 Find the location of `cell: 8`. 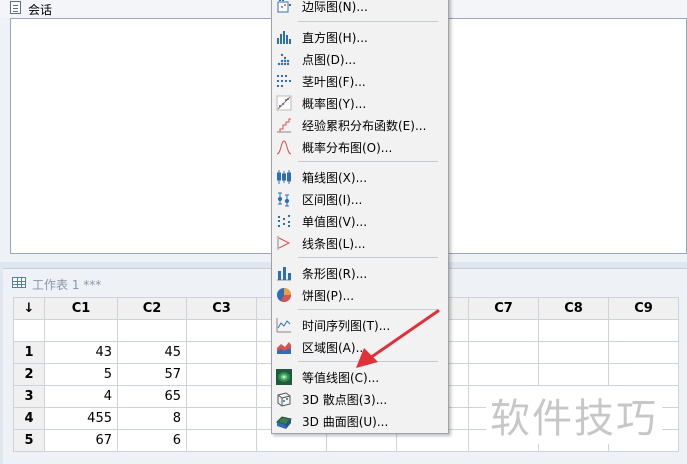

cell: 8 is located at coordinates (152, 418).